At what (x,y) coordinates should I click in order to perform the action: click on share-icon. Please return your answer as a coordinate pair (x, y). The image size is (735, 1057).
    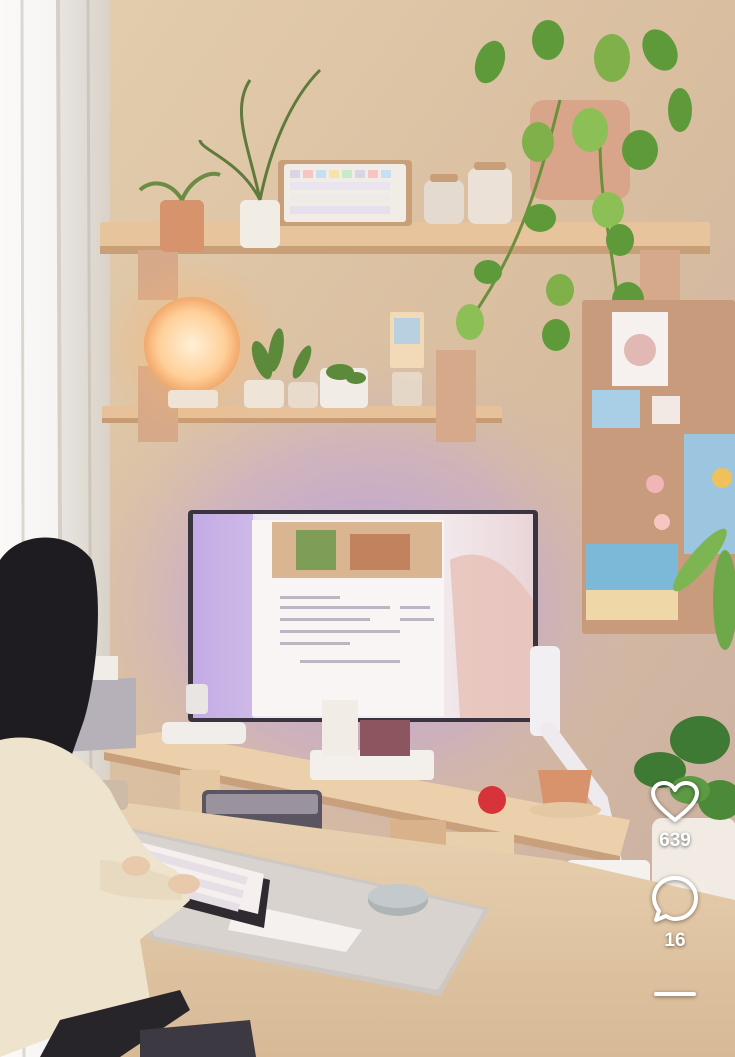
    Looking at the image, I should click on (675, 998).